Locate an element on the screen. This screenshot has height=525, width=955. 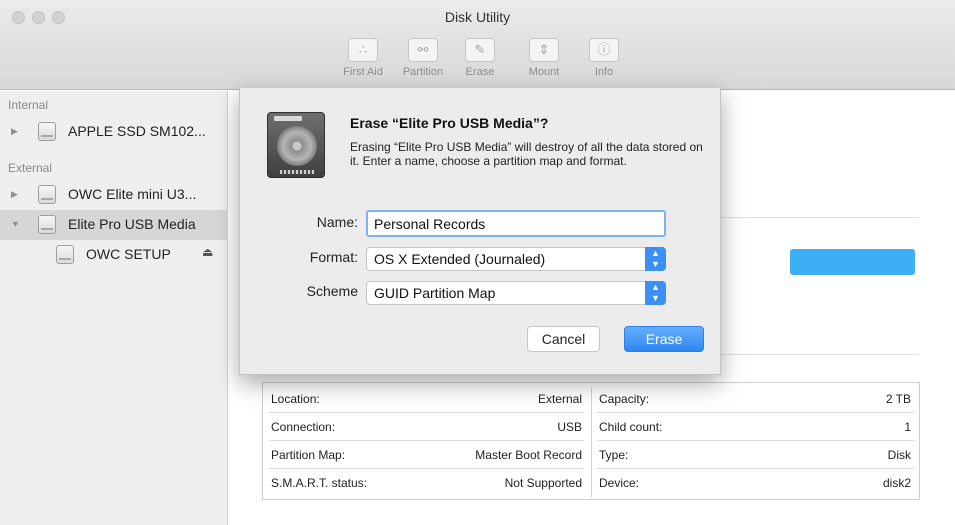
info-key: Device: is located at coordinates (619, 483).